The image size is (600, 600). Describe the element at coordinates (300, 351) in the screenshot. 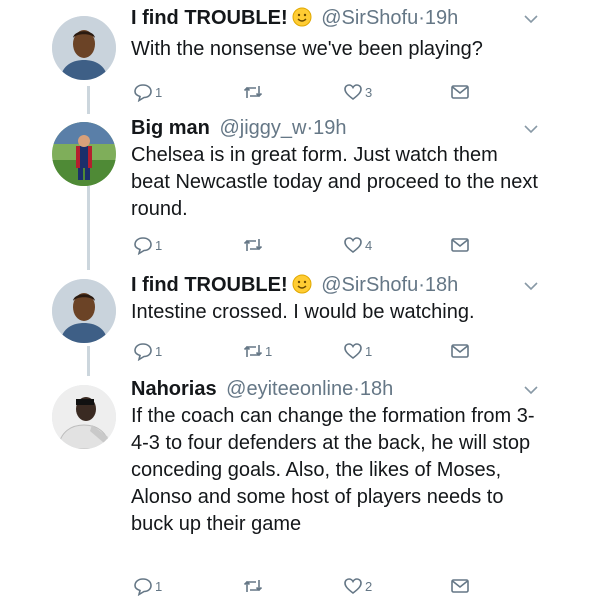

I see `tweet-actions: 1 1 1` at that location.